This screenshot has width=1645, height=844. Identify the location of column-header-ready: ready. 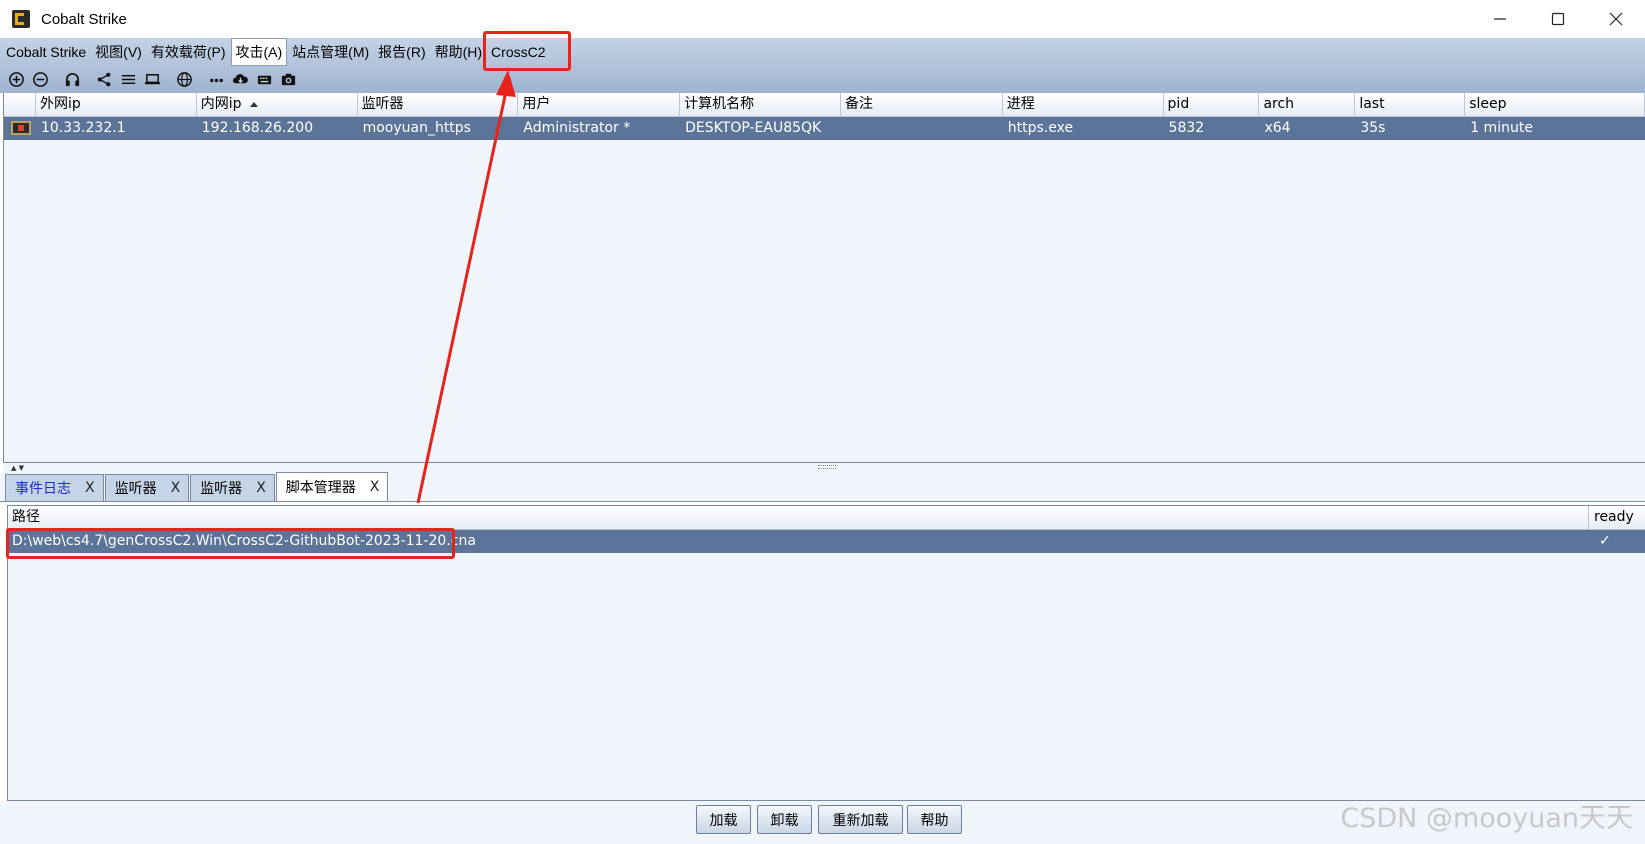
(1611, 517).